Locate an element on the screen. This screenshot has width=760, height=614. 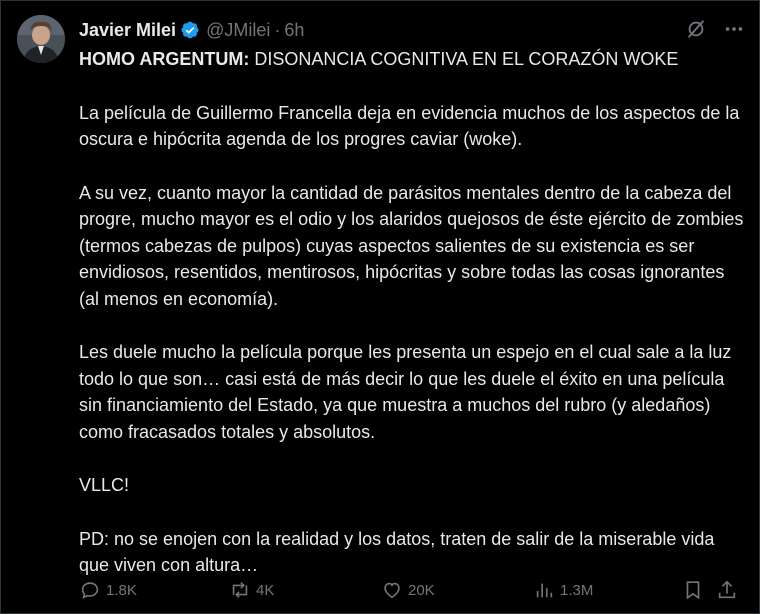
grok-icon is located at coordinates (696, 29).